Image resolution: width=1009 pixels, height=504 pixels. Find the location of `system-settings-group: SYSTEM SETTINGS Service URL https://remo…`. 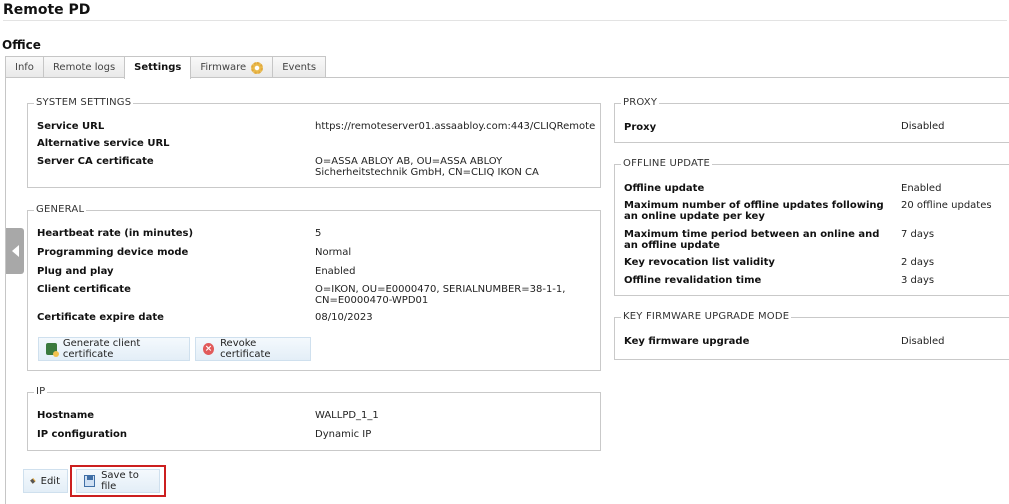

system-settings-group: SYSTEM SETTINGS Service URL https://remo… is located at coordinates (314, 142).